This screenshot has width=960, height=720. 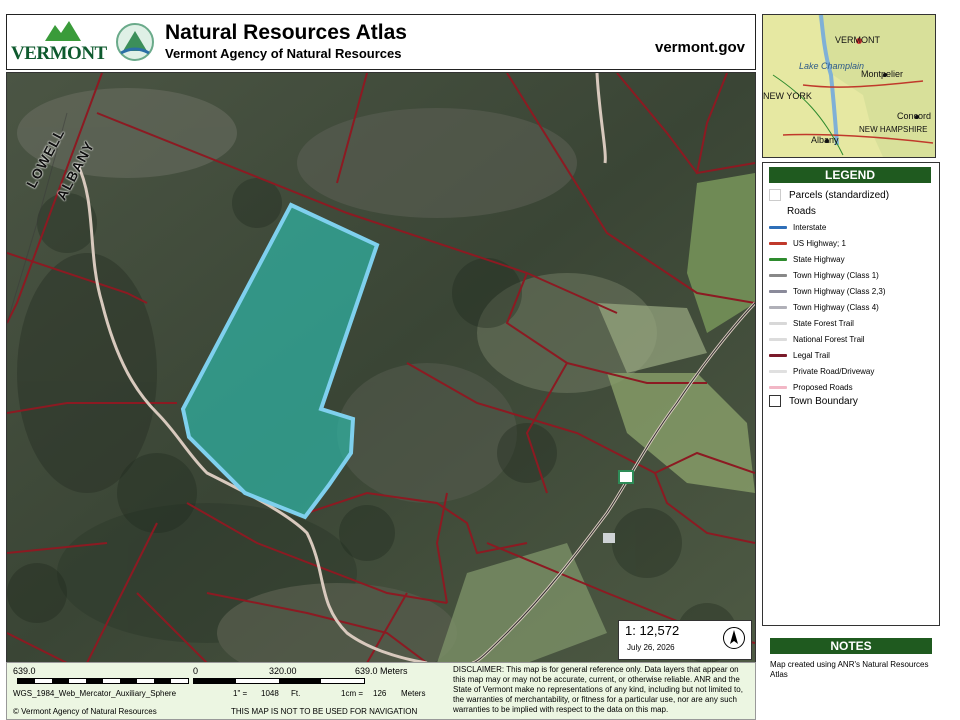 I want to click on legend-parcels: Parcels (standardized), so click(x=829, y=196).